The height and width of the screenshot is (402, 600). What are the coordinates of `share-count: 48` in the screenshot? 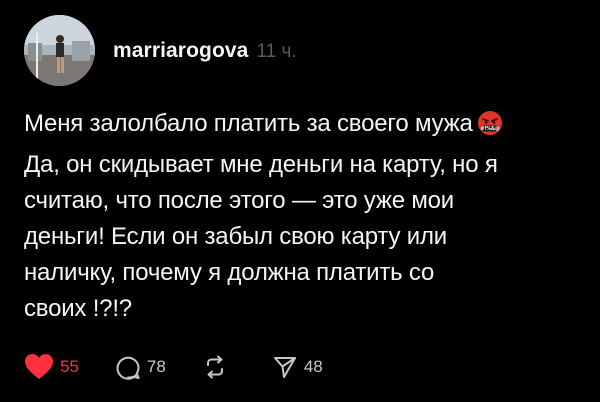 It's located at (313, 366).